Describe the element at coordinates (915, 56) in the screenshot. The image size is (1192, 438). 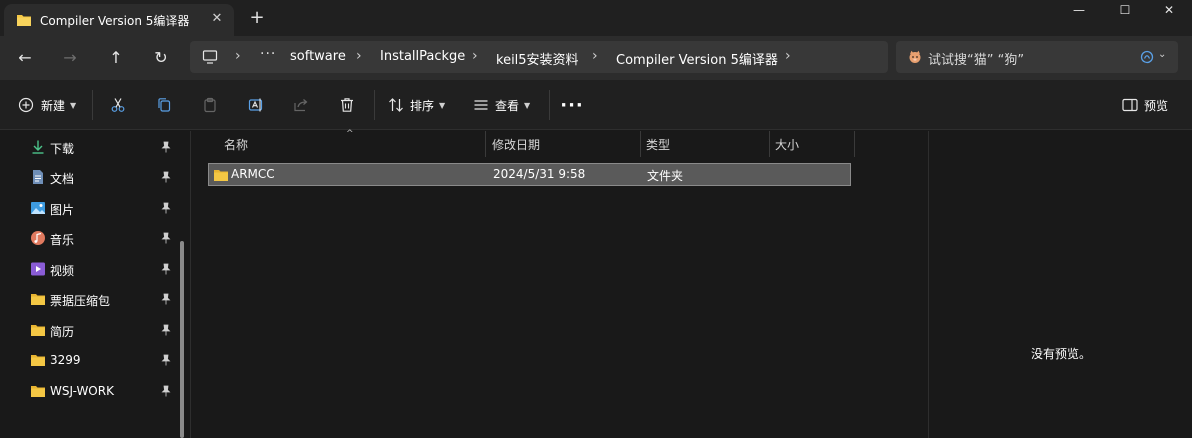
I see `pet-icon` at that location.